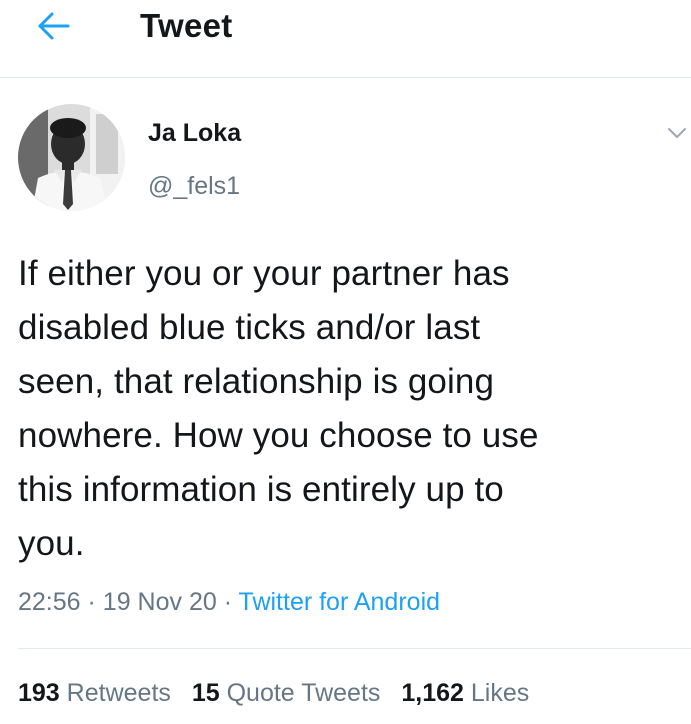  What do you see at coordinates (194, 186) in the screenshot?
I see `author-handle: @_fels1` at bounding box center [194, 186].